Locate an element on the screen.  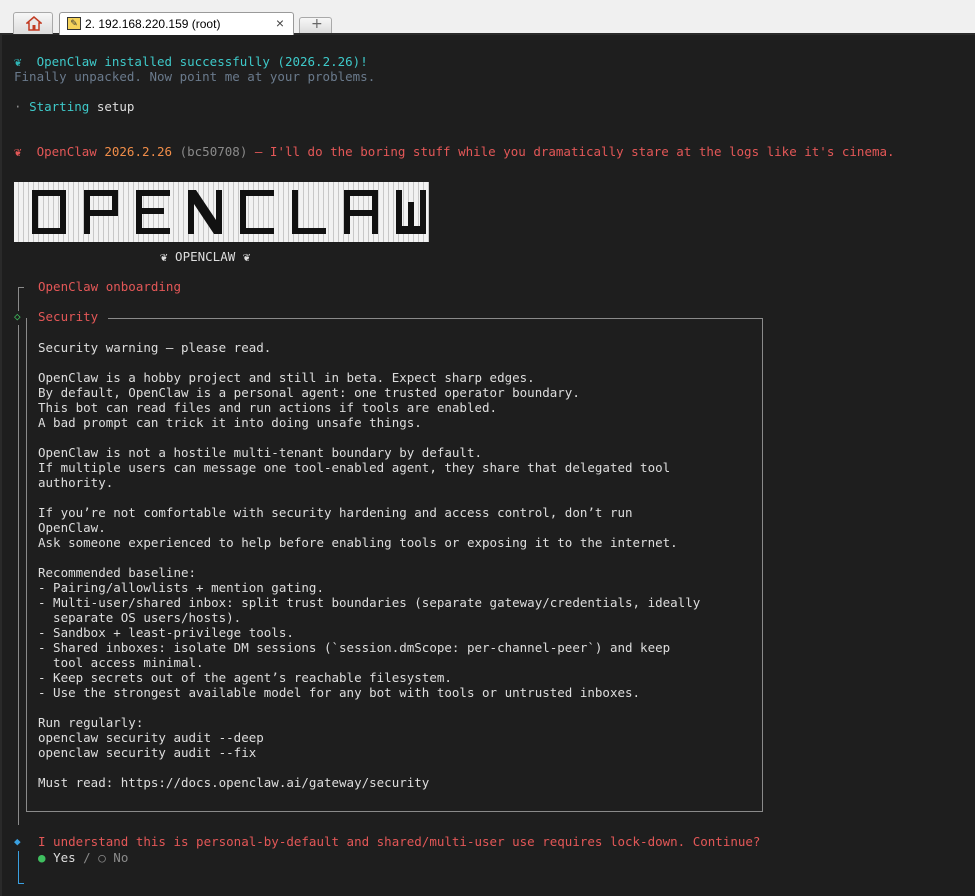
prompt-options: ● Yes / ○ No is located at coordinates (83, 857).